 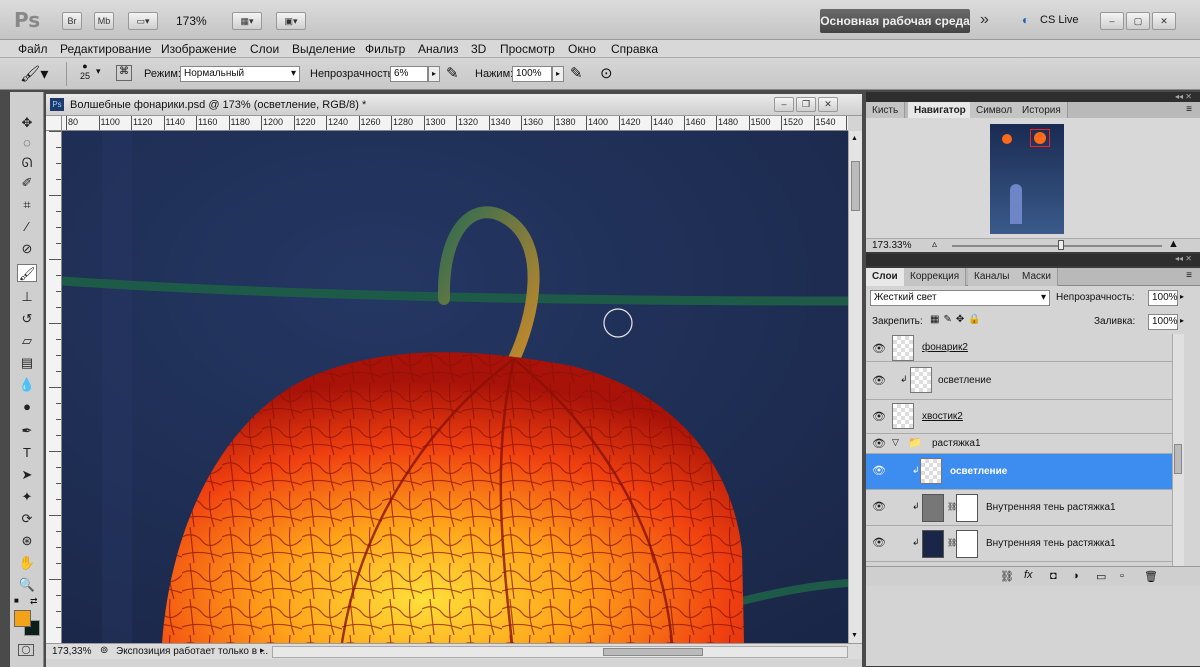 What do you see at coordinates (806, 104) in the screenshot?
I see `doc-restore-button: ❐` at bounding box center [806, 104].